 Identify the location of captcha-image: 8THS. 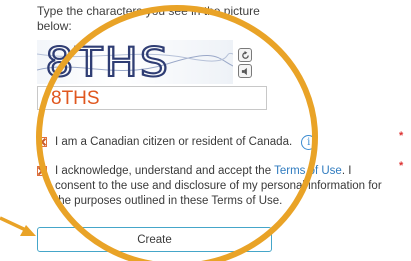
(135, 62).